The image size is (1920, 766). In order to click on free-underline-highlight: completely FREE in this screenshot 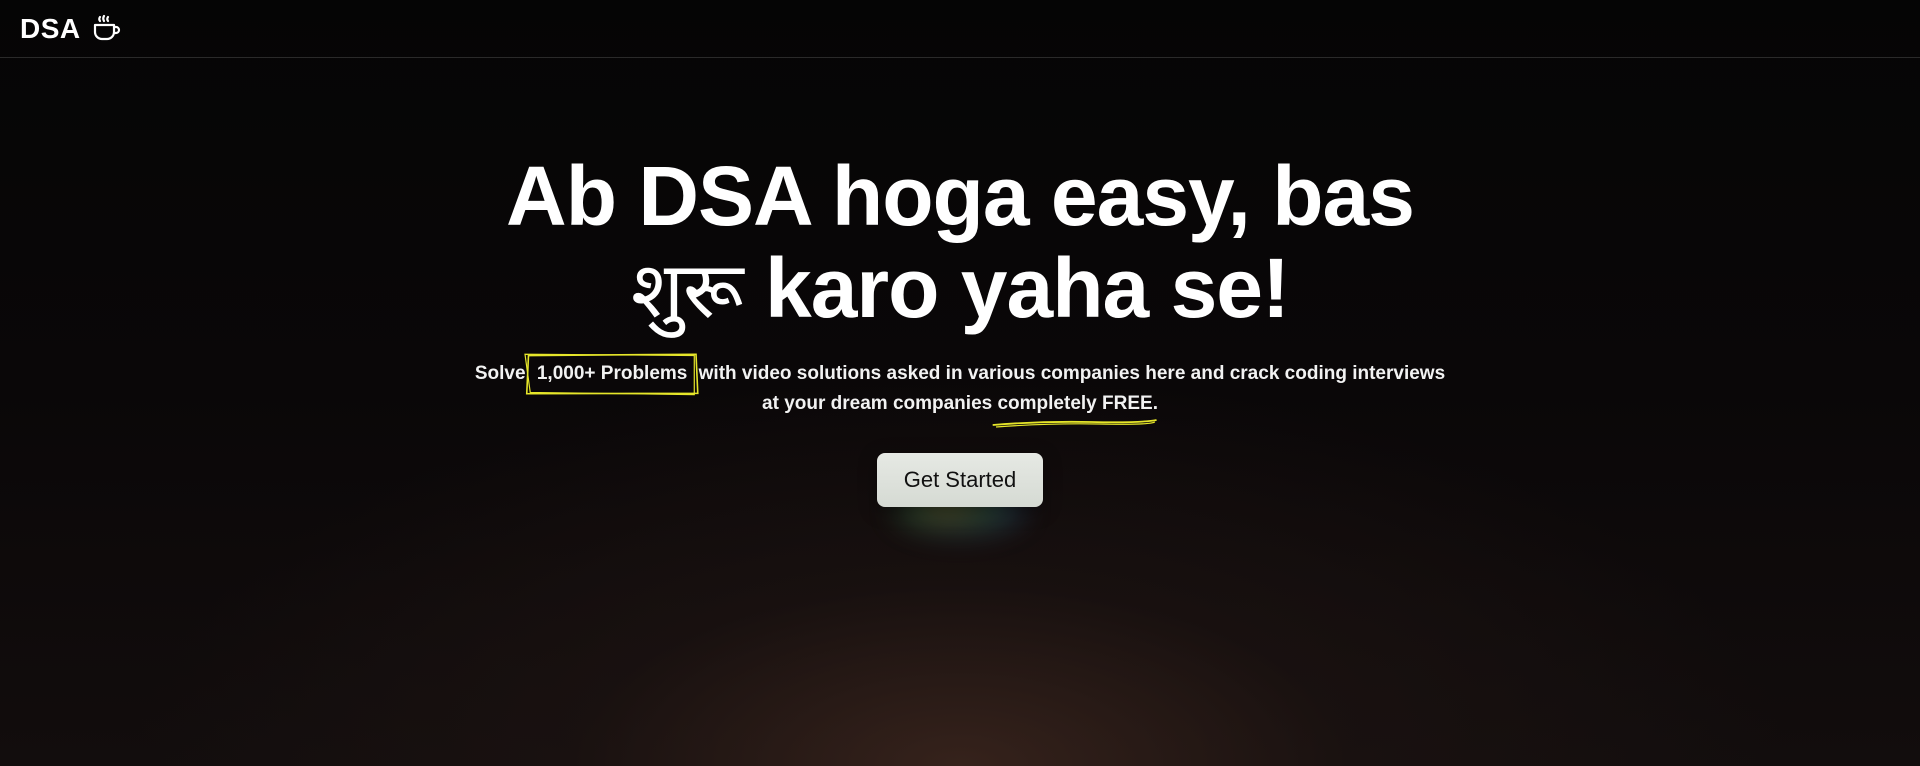, I will do `click(1074, 404)`.